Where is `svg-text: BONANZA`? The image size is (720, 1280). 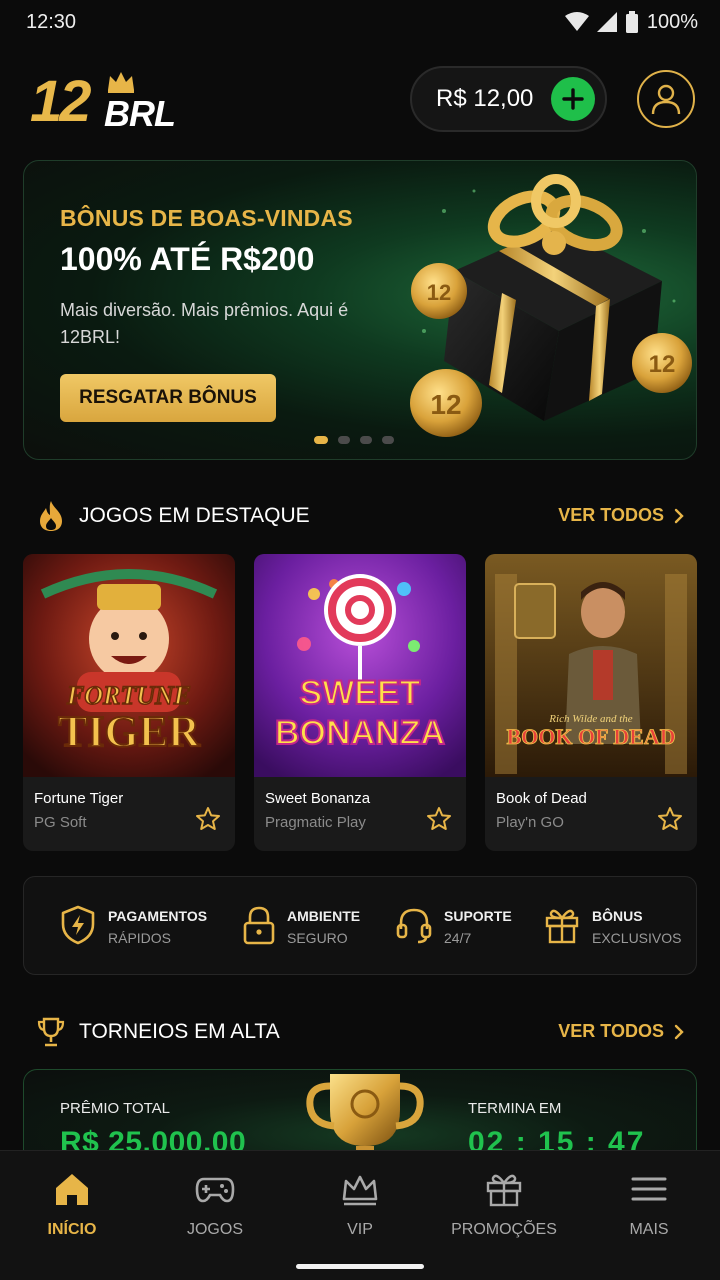
svg-text: BONANZA is located at coordinates (360, 733).